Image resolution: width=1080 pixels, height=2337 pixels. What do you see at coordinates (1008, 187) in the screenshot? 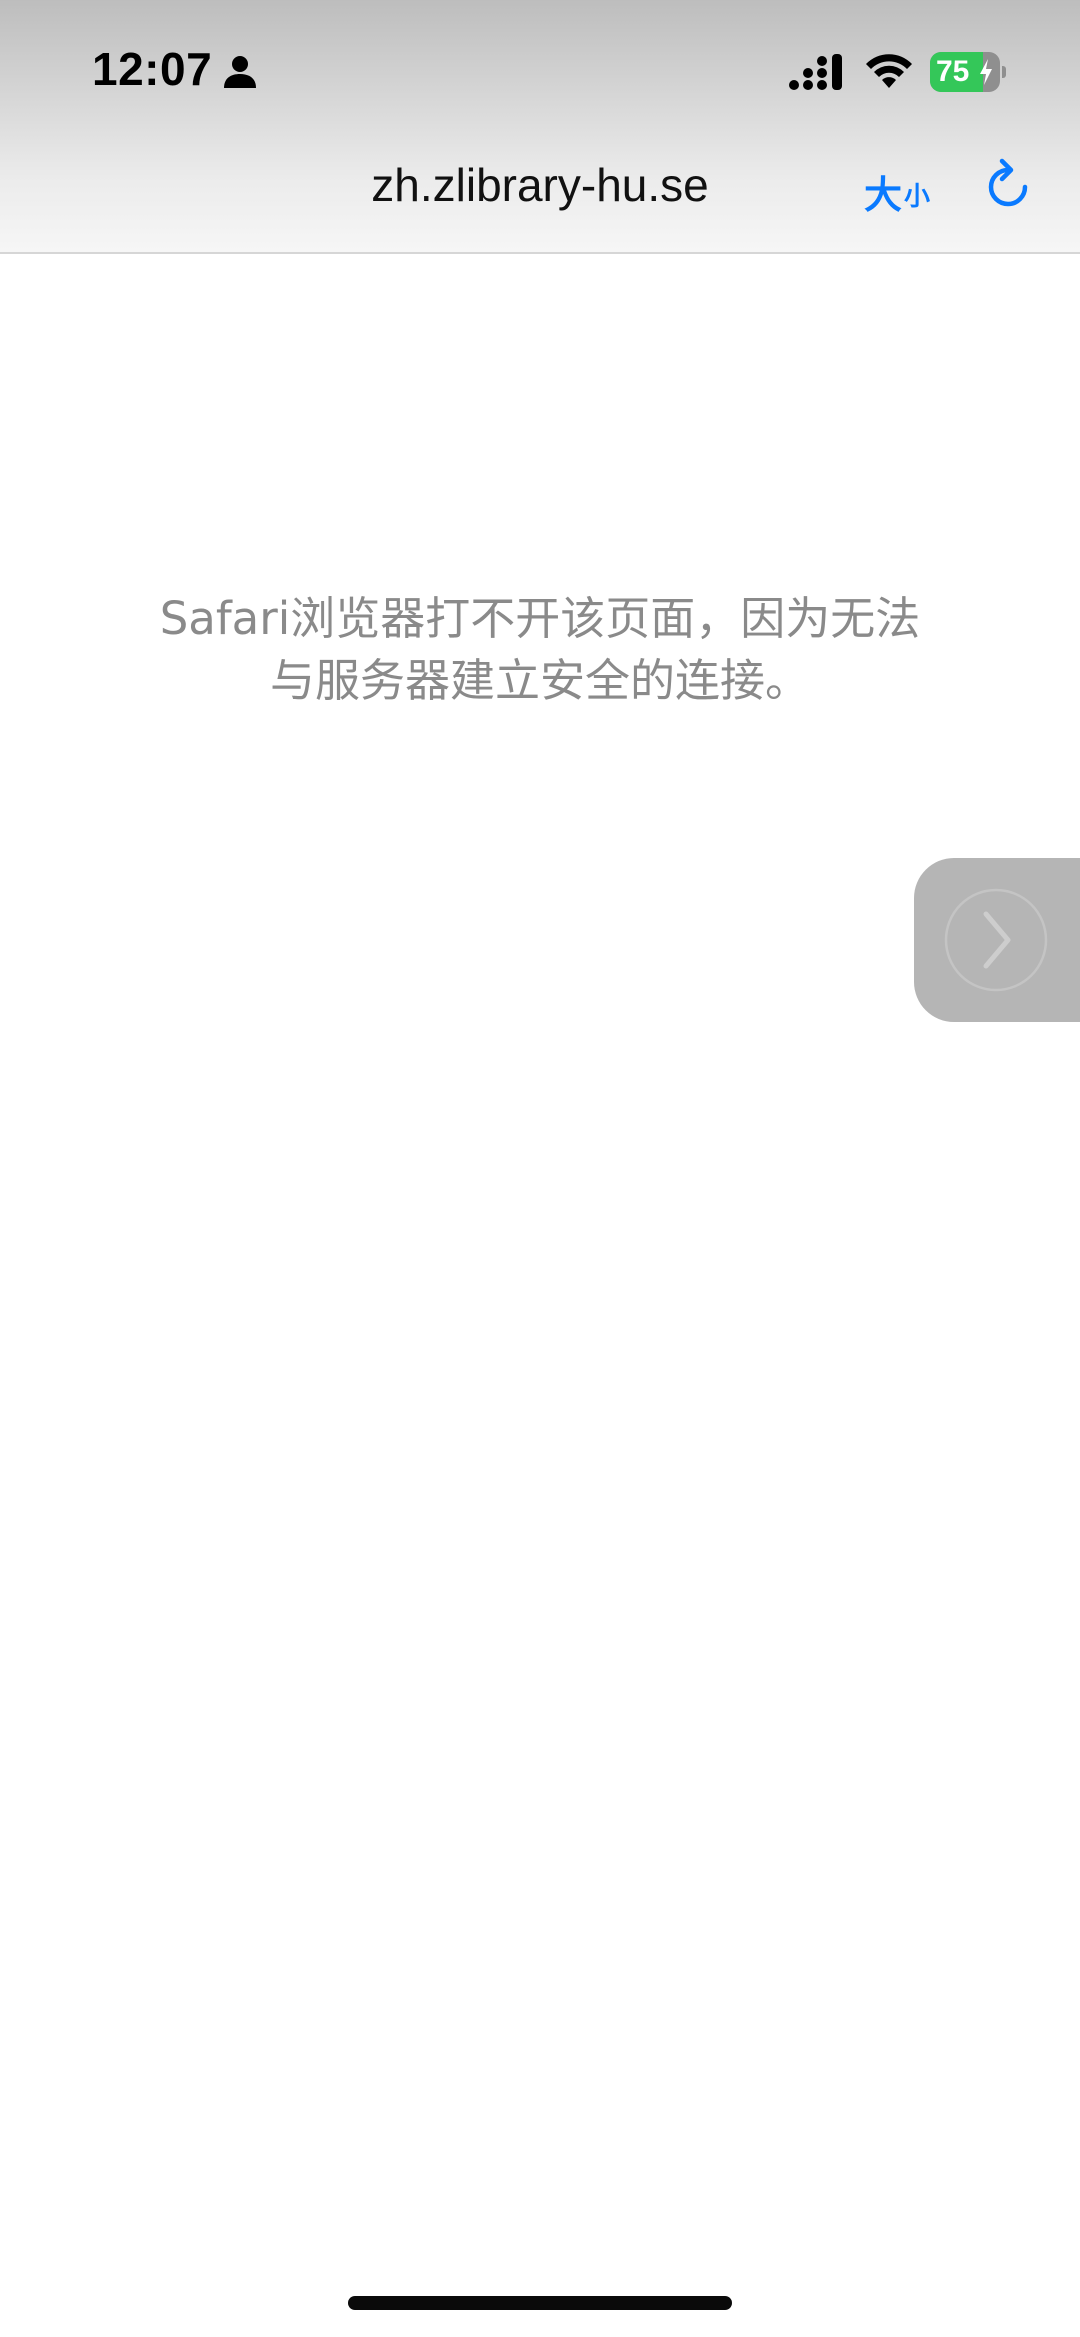
I see `reload-icon` at bounding box center [1008, 187].